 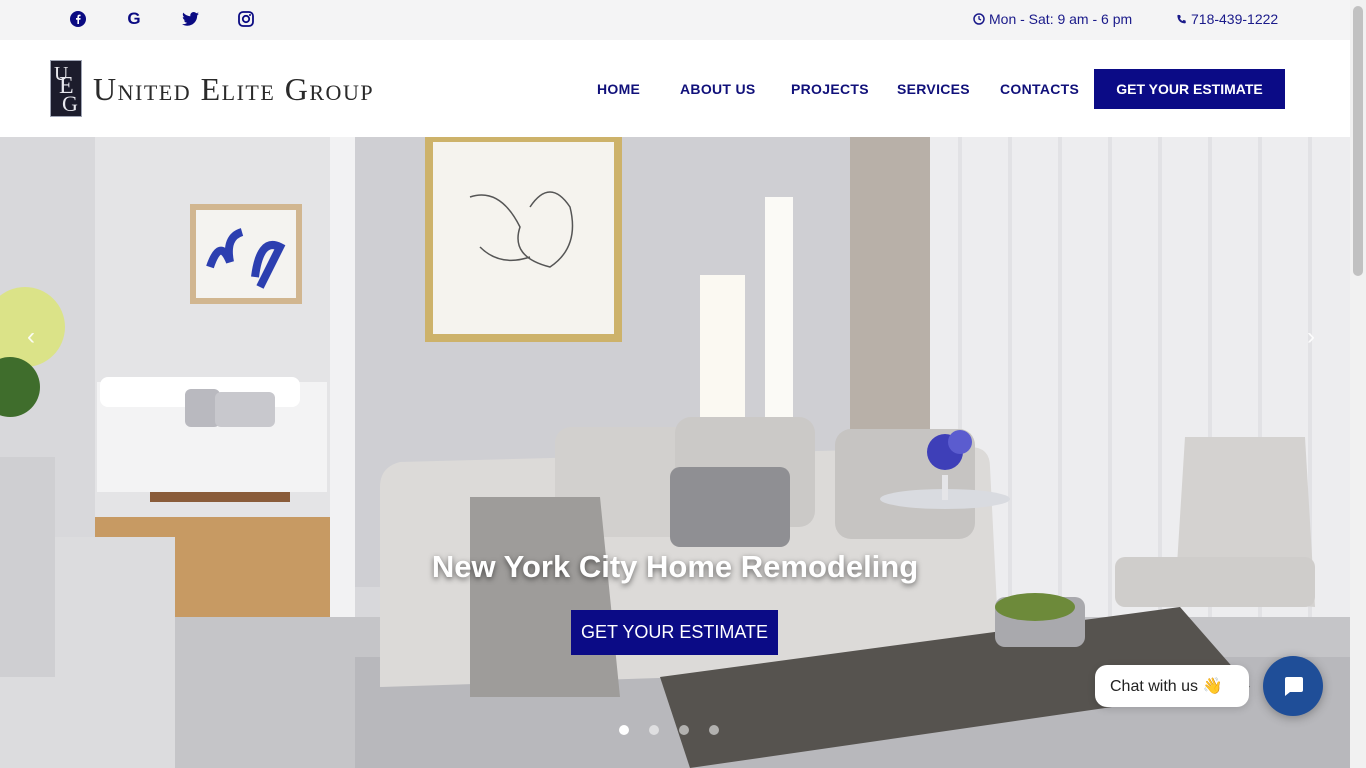 I want to click on logo-mark: U E G, so click(x=66, y=88).